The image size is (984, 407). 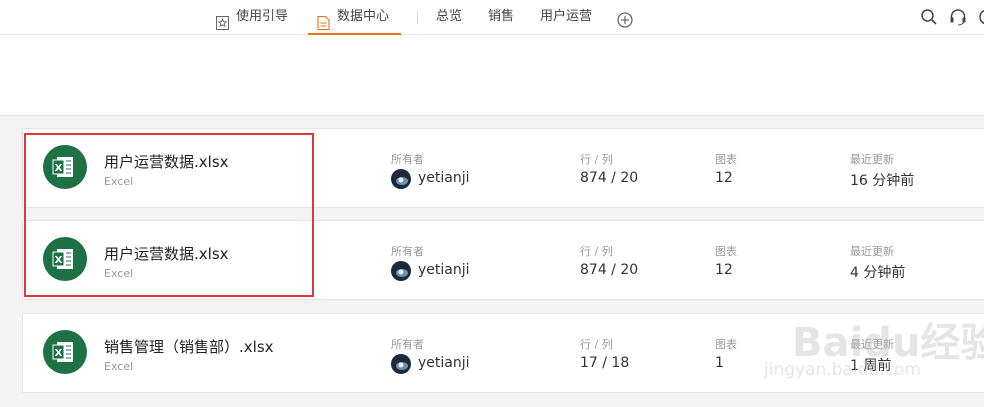 What do you see at coordinates (363, 16) in the screenshot?
I see `nav-tab-data-center-label: 数据中心` at bounding box center [363, 16].